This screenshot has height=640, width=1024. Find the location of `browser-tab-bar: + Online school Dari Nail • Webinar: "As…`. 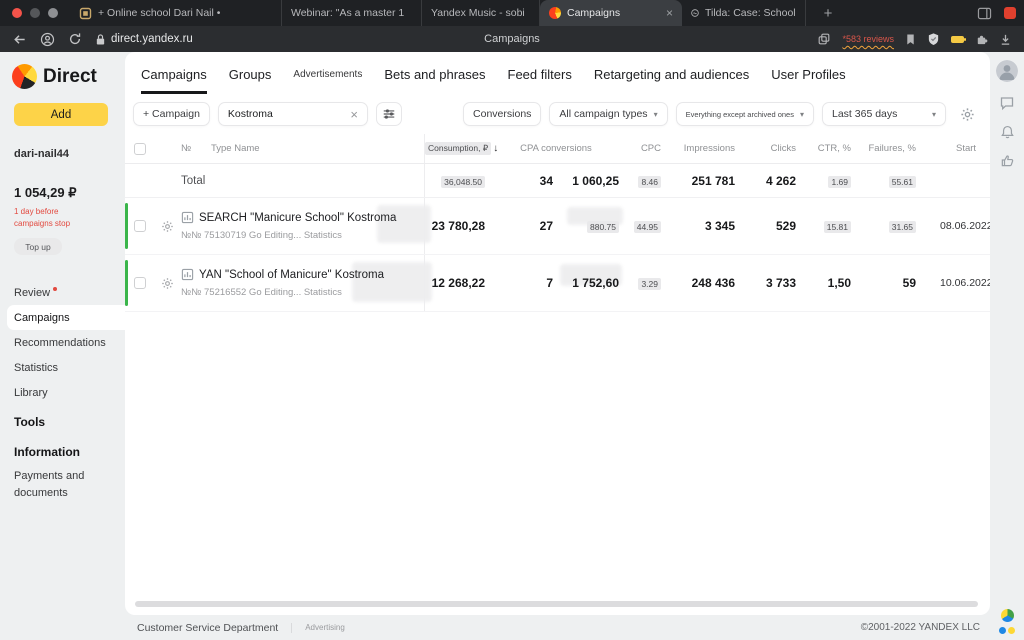

browser-tab-bar: + Online school Dari Nail • Webinar: "As… is located at coordinates (512, 13).